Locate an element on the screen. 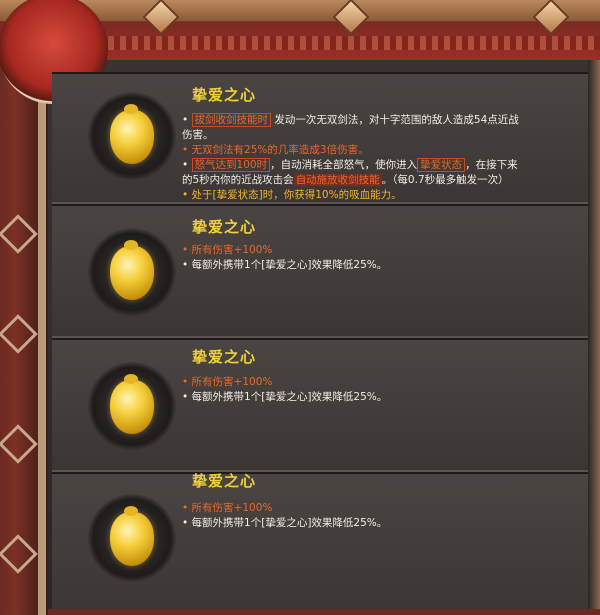  effect-line: 的5秒内你的近战攻击会 自动施放收剑技能 。（每0.7秒最多触发一次） is located at coordinates (345, 180).